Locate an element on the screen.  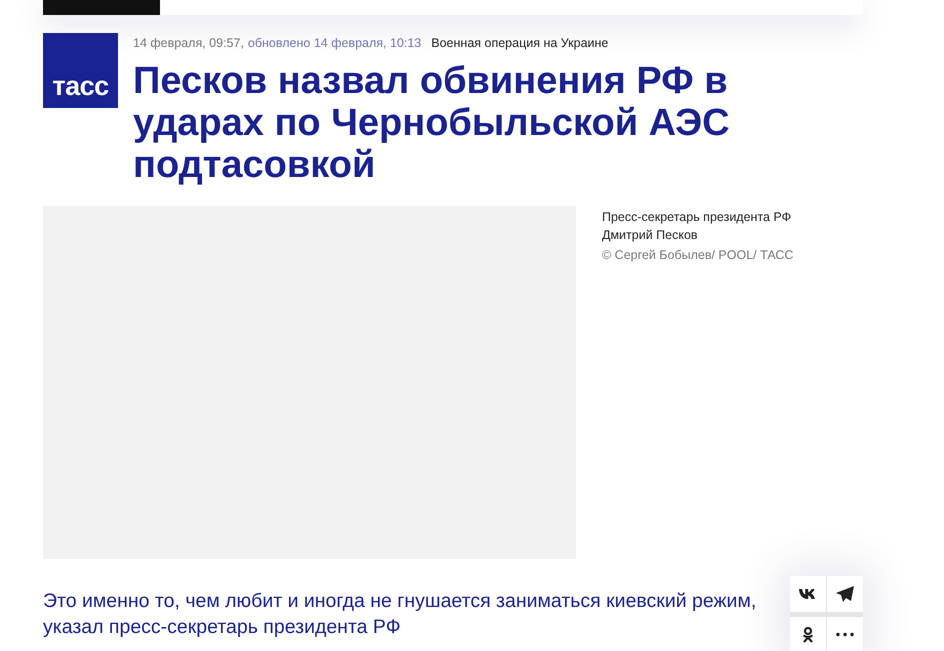
telegram-share-button is located at coordinates (845, 594).